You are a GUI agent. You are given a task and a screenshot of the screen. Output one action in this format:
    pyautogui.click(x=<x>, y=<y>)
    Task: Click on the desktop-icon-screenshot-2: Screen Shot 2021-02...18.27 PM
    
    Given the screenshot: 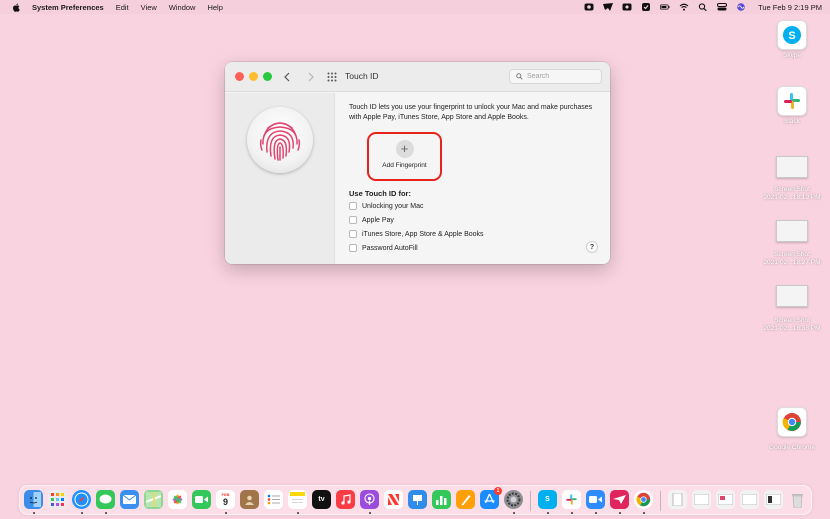 What is the action you would take?
    pyautogui.click(x=792, y=243)
    